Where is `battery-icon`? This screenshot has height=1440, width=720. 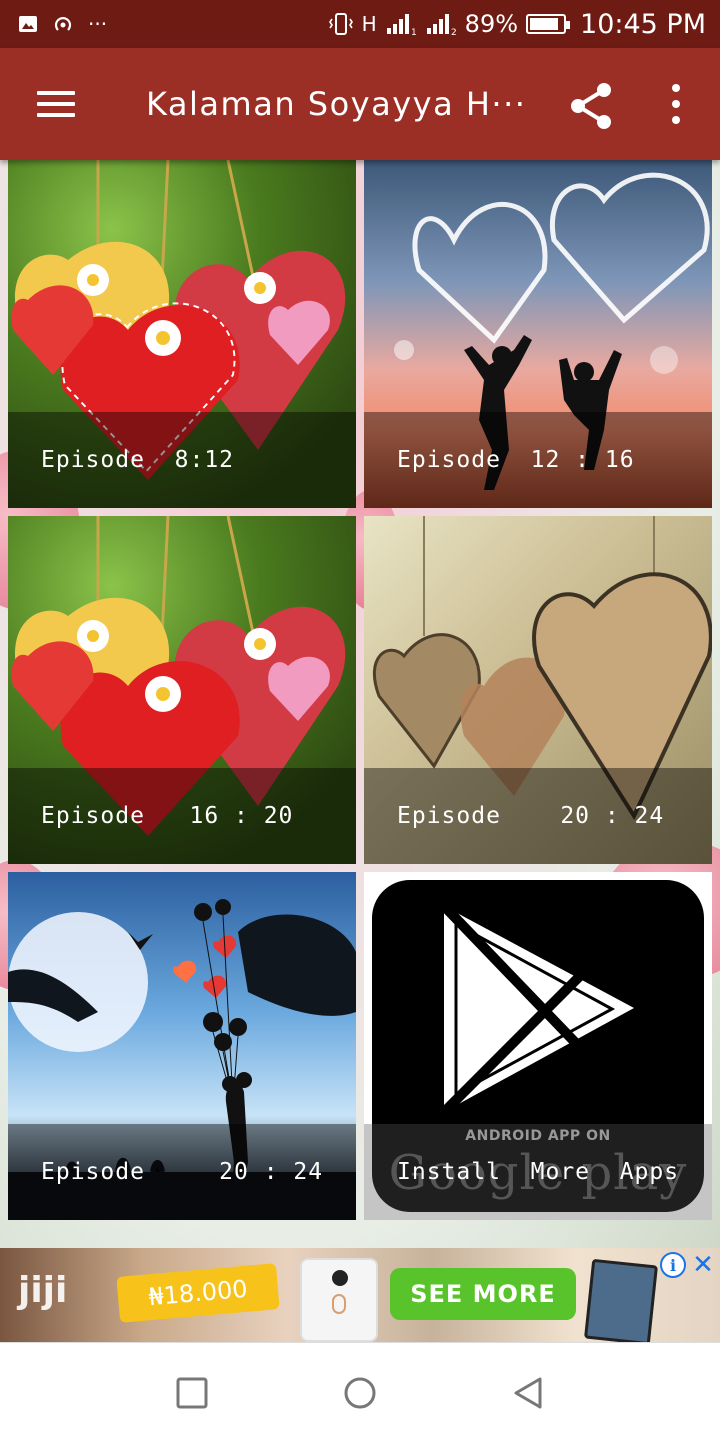
battery-icon is located at coordinates (548, 24).